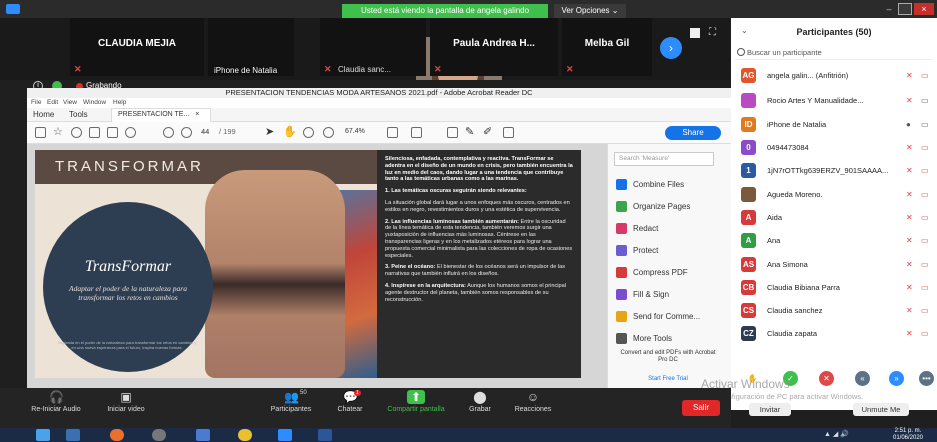 Image resolution: width=937 pixels, height=442 pixels. Describe the element at coordinates (487, 131) in the screenshot. I see `draw-icon: ✐` at that location.